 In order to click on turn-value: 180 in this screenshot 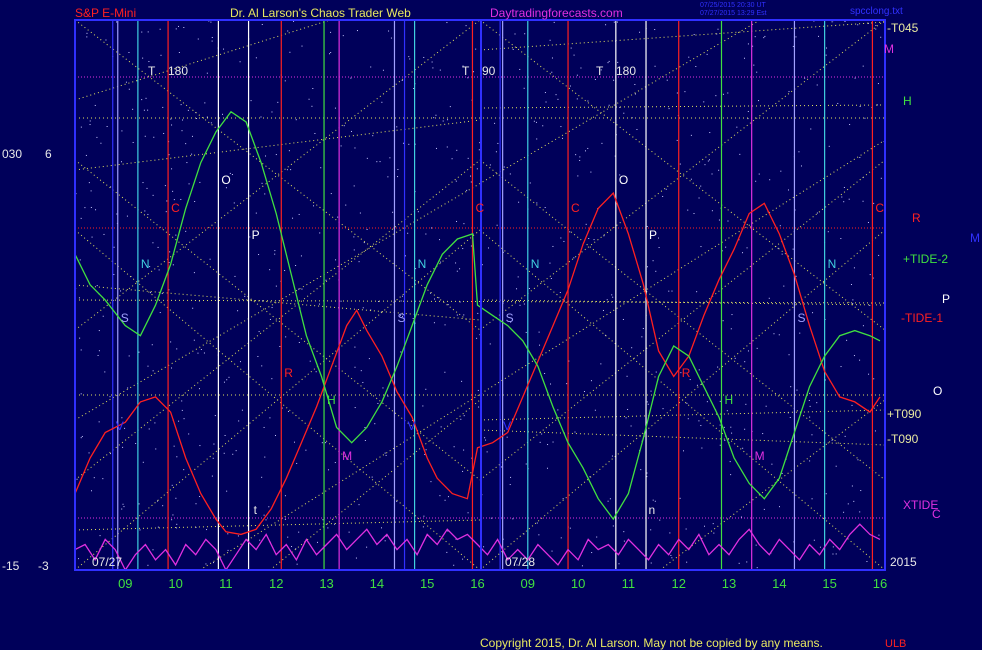, I will do `click(626, 71)`.